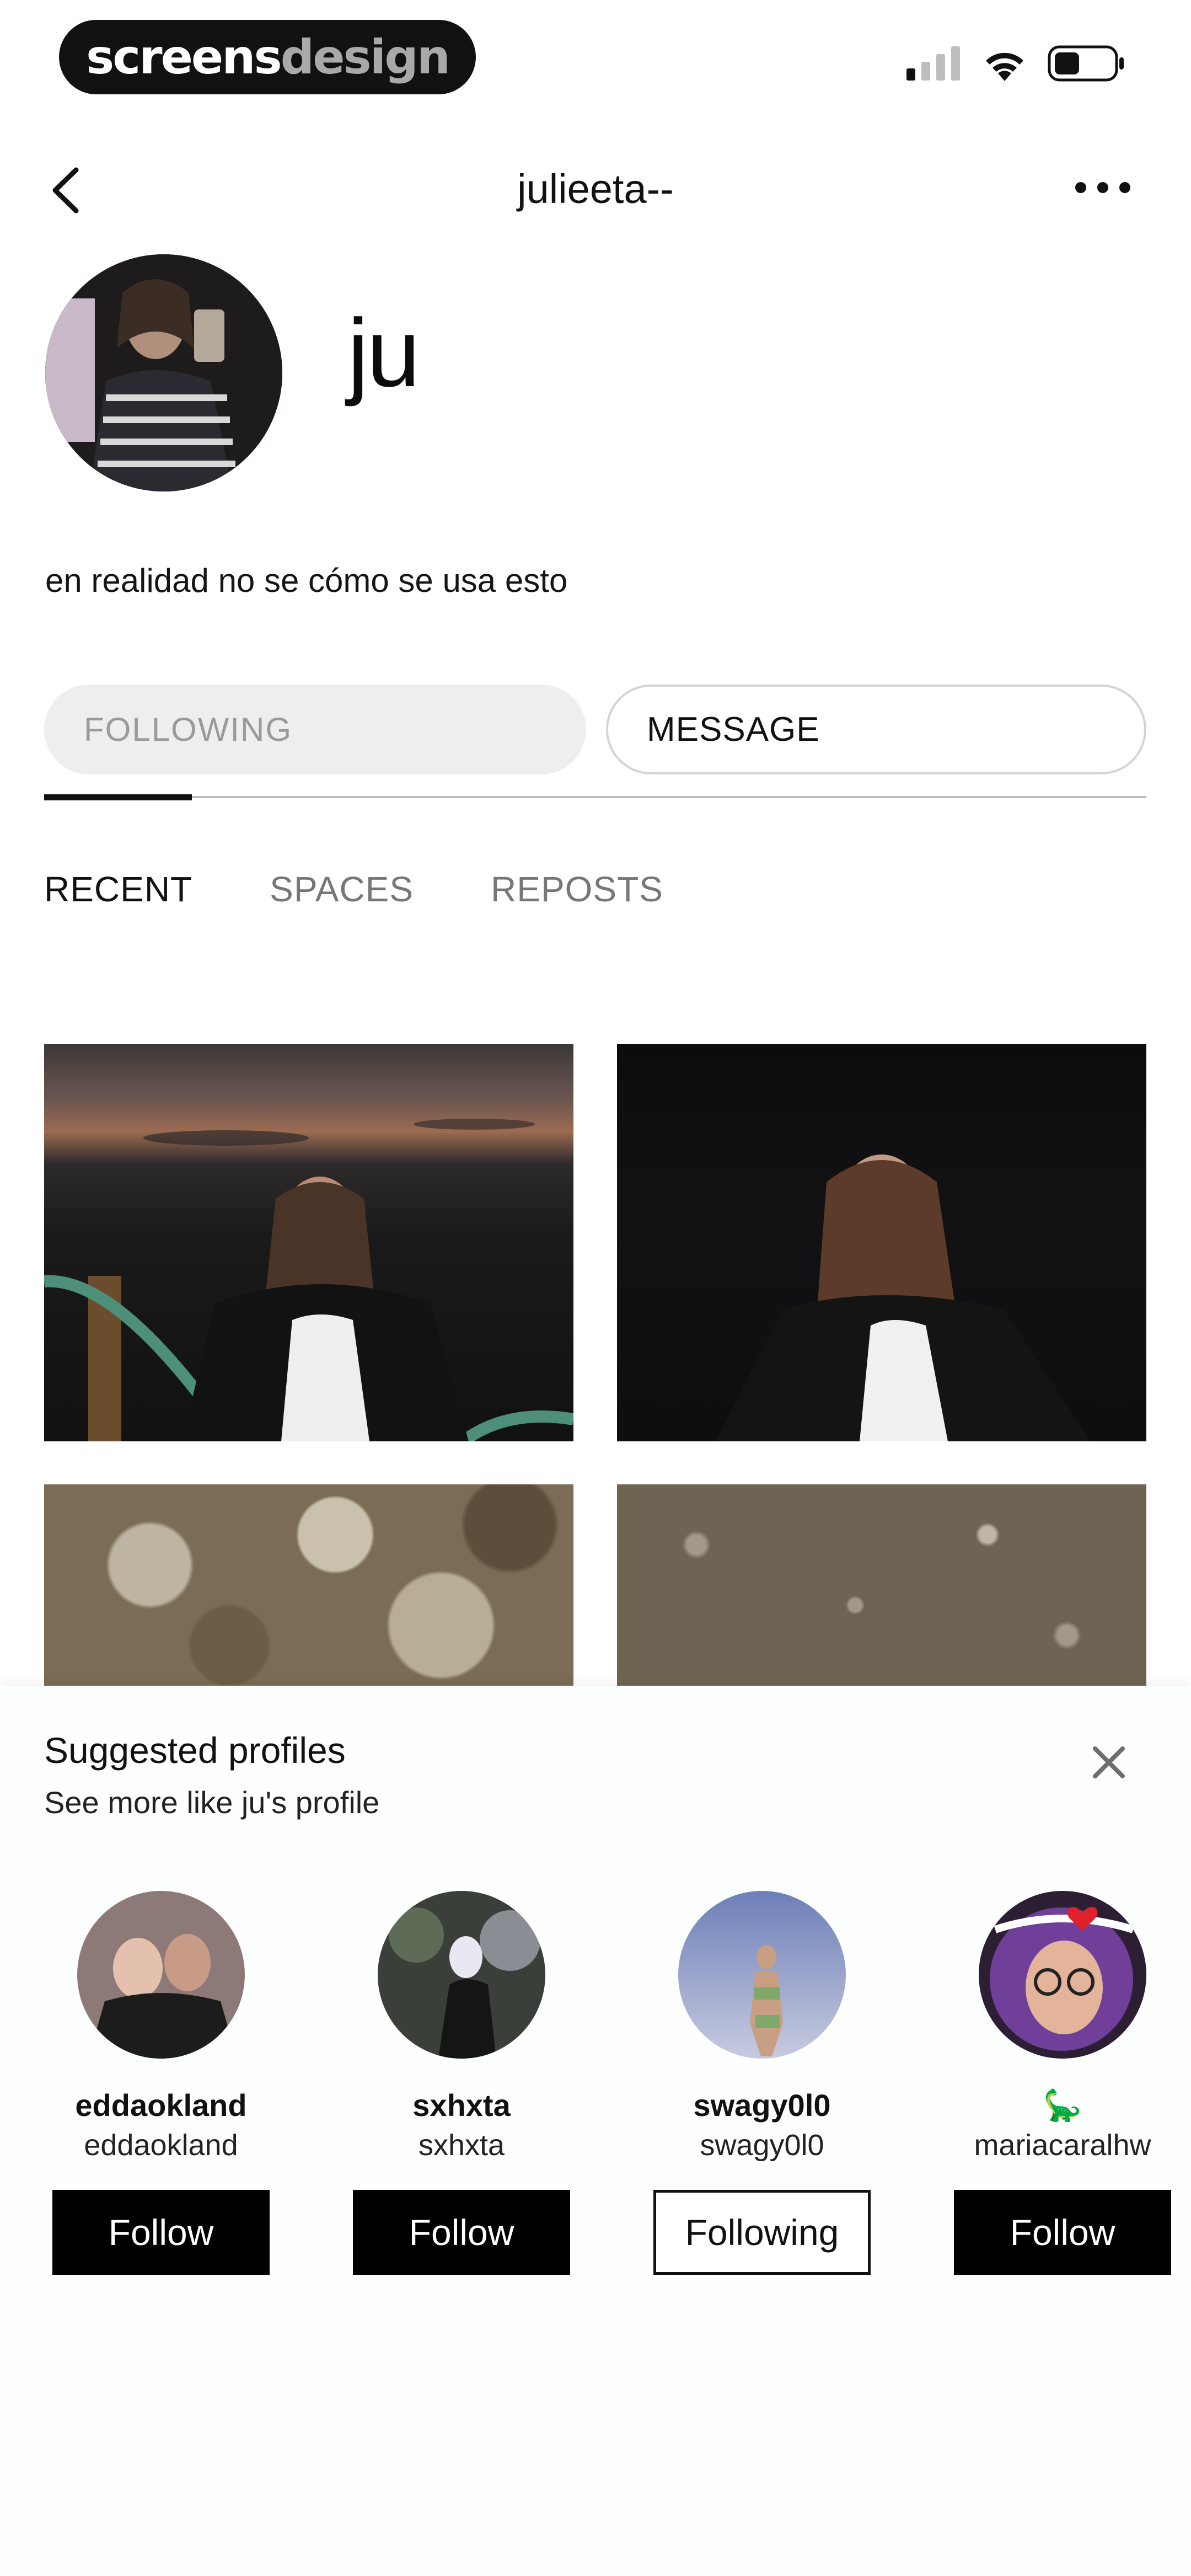 The width and height of the screenshot is (1191, 2576). What do you see at coordinates (1004, 66) in the screenshot?
I see `wifi-icon` at bounding box center [1004, 66].